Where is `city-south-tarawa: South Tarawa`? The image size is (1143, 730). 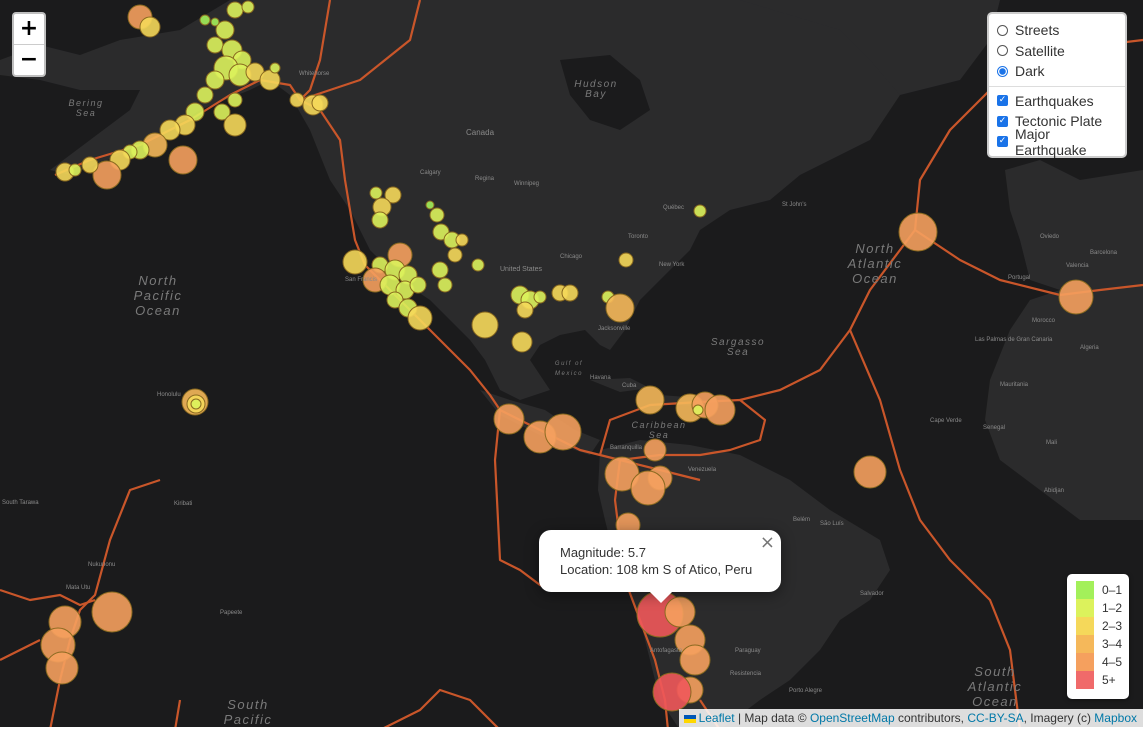
city-south-tarawa: South Tarawa is located at coordinates (20, 503).